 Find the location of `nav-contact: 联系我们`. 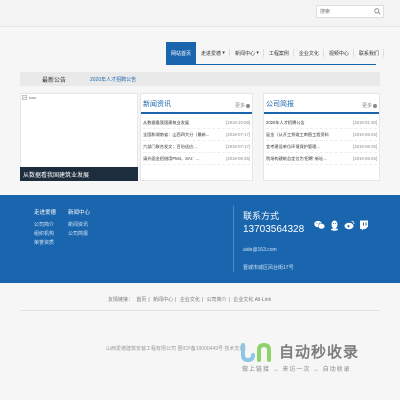

nav-contact: 联系我们 is located at coordinates (369, 53).